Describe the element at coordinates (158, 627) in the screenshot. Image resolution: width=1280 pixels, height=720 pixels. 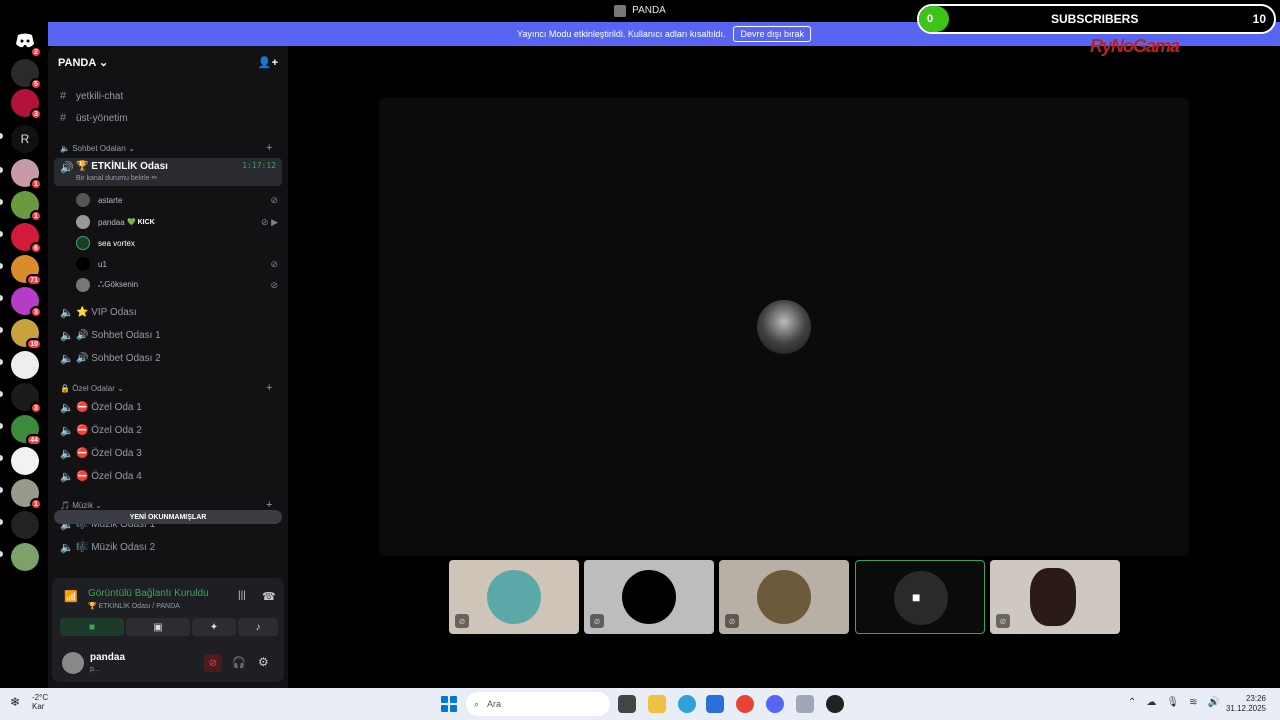
I see `screen-share-button: ▣` at that location.